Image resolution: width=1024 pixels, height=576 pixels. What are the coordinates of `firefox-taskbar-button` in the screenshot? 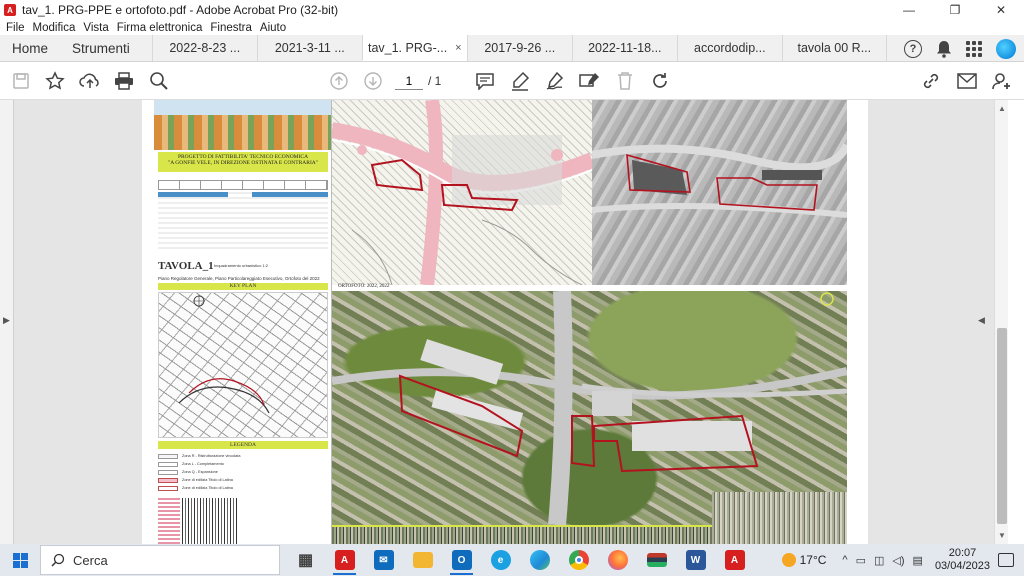 It's located at (617, 560).